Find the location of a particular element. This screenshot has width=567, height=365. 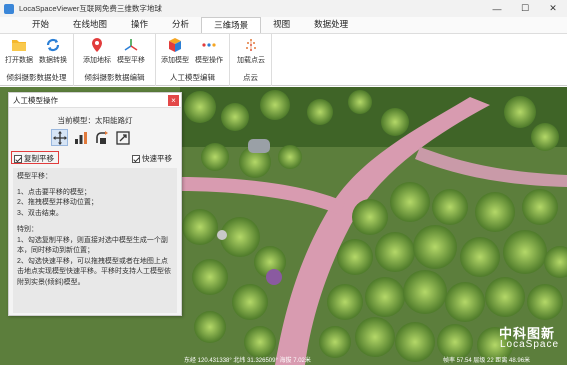

tab-operation: 操作 is located at coordinates (139, 25).